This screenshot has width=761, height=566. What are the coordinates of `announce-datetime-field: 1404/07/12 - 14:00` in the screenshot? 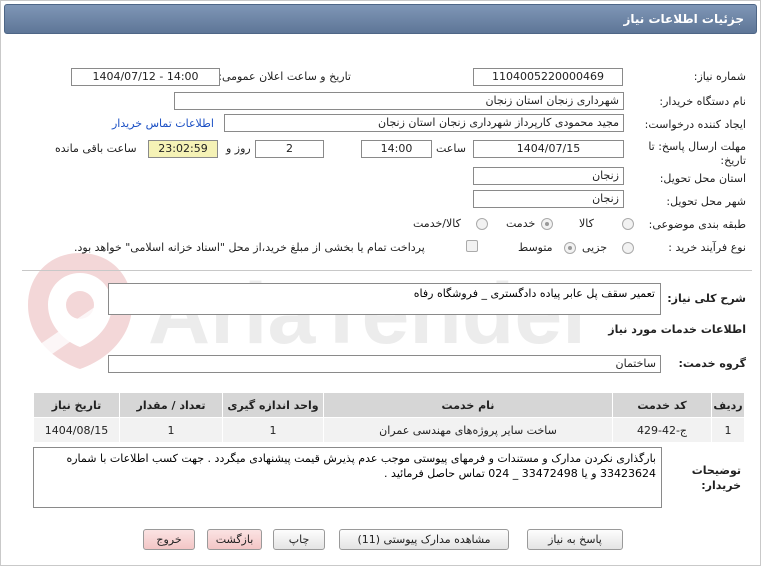 It's located at (145, 77).